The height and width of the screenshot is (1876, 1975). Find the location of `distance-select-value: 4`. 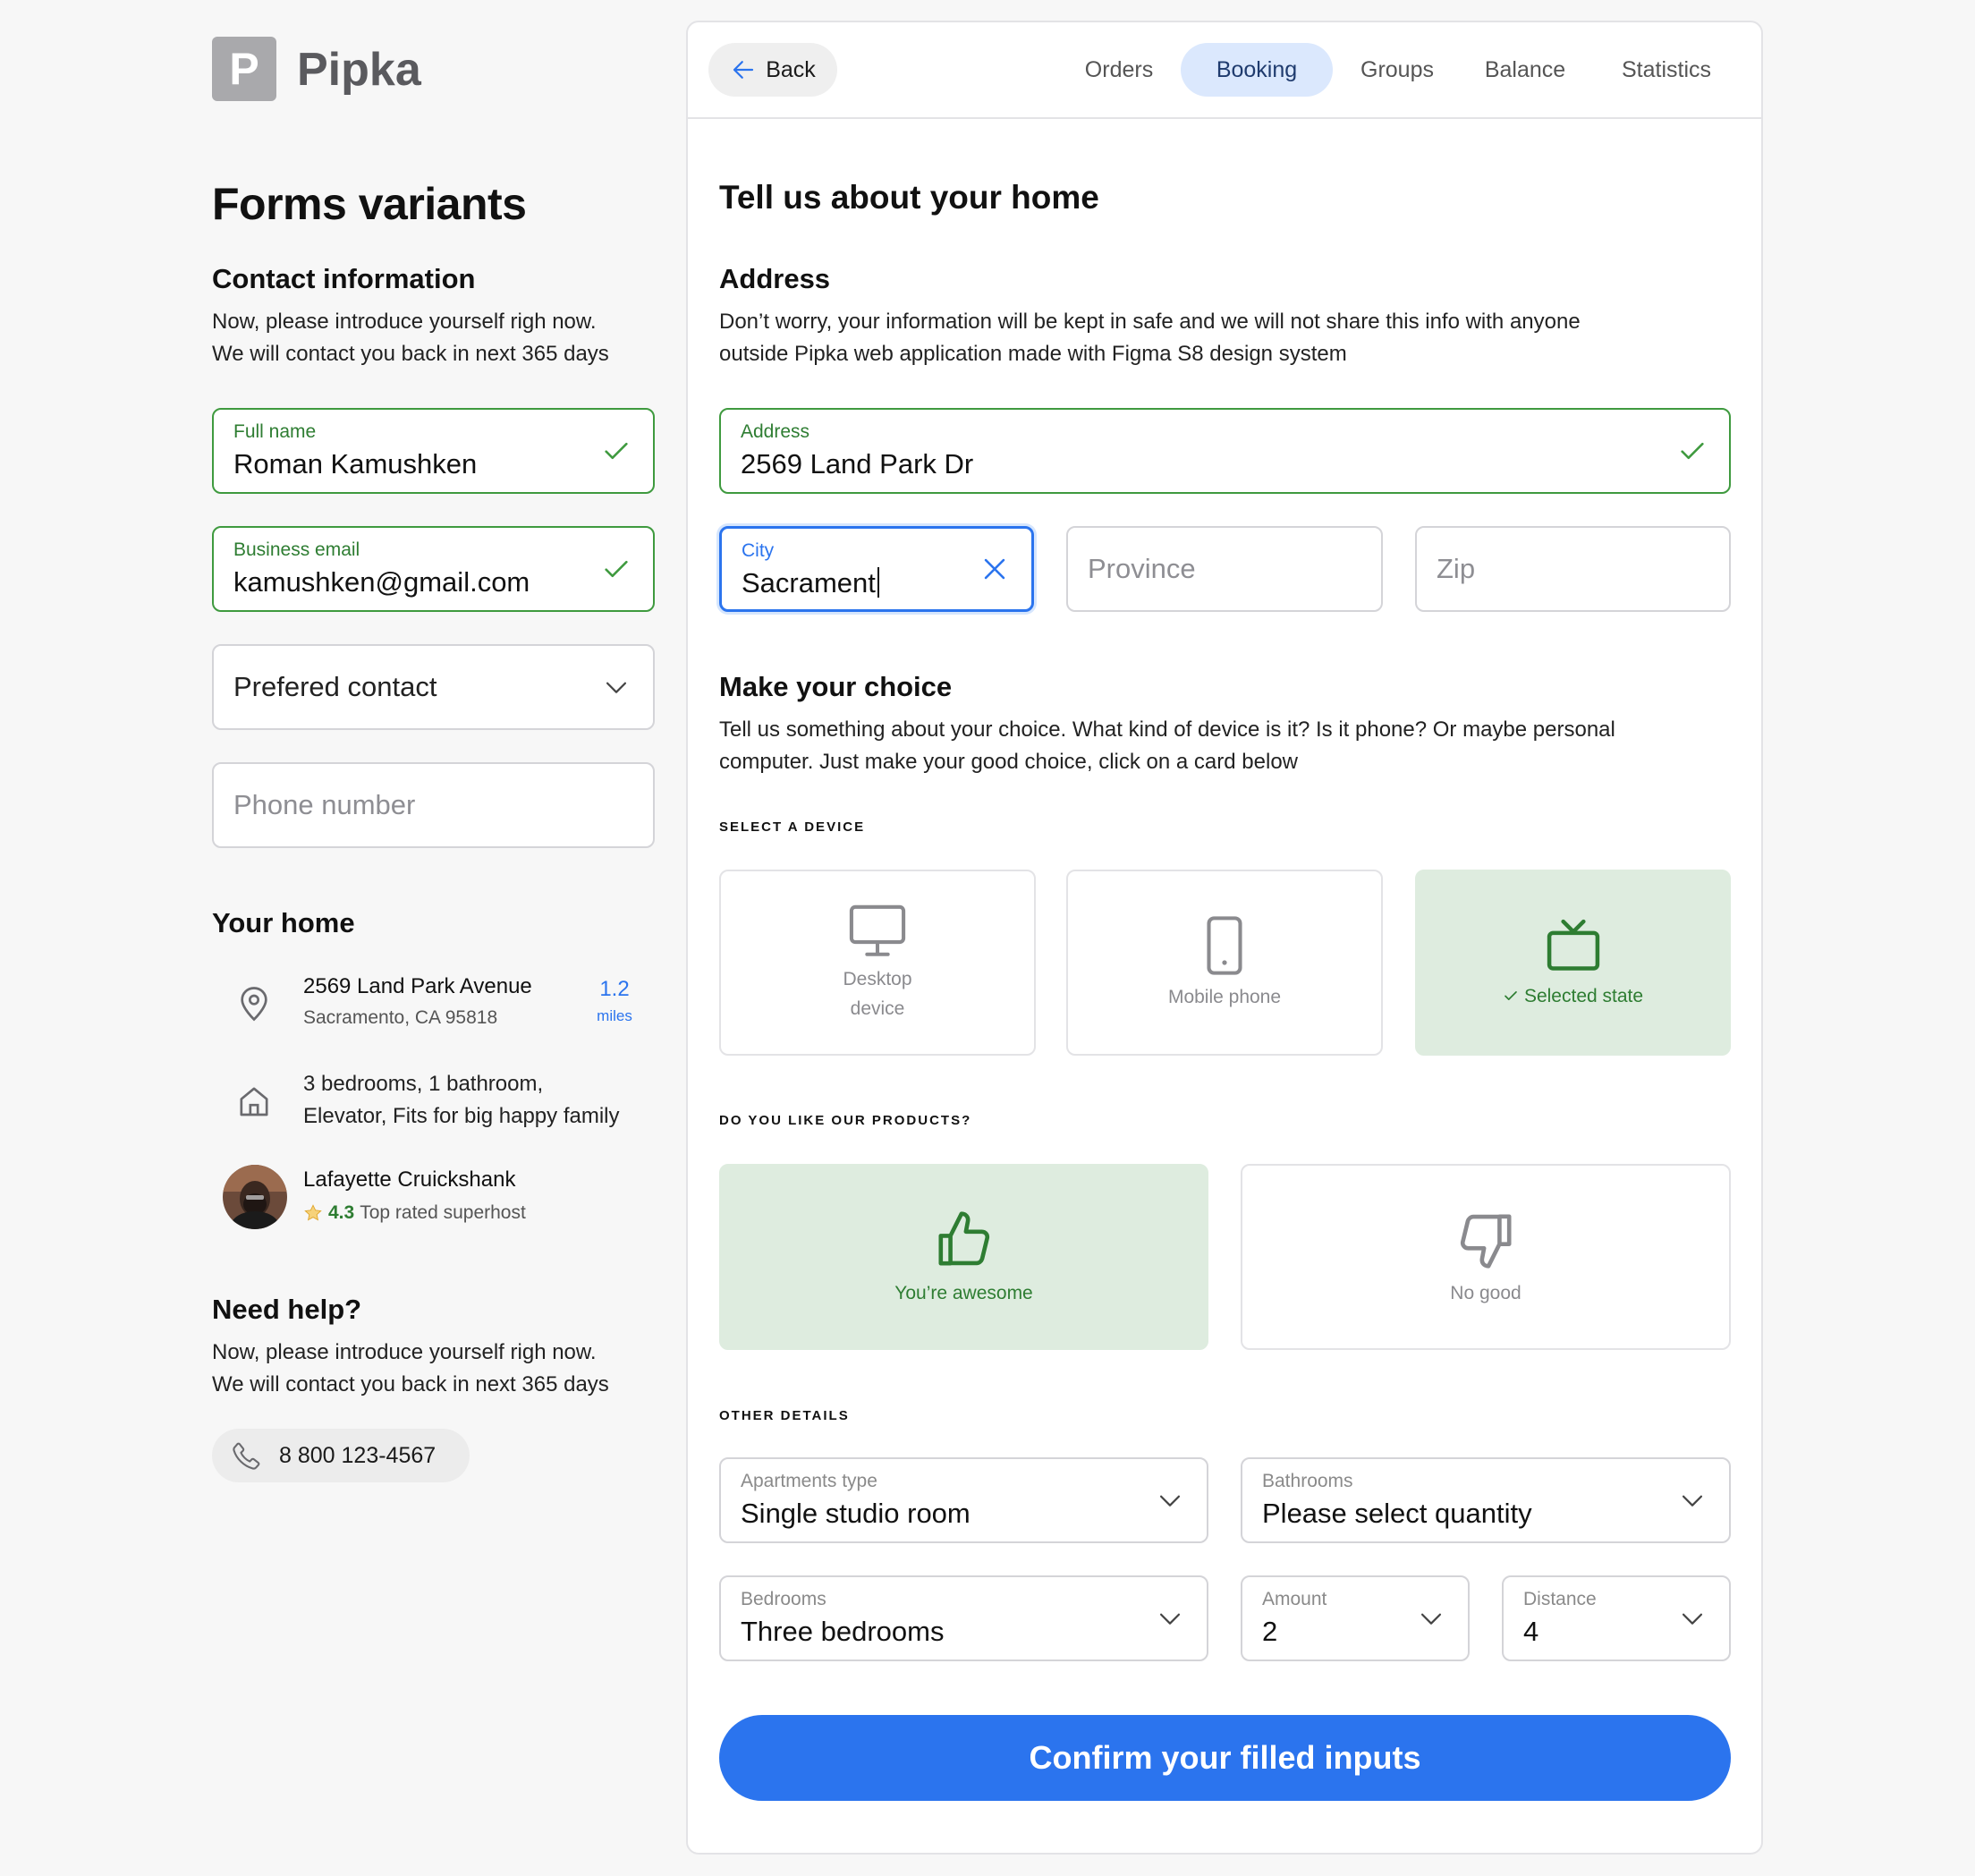

distance-select-value: 4 is located at coordinates (1531, 1631).